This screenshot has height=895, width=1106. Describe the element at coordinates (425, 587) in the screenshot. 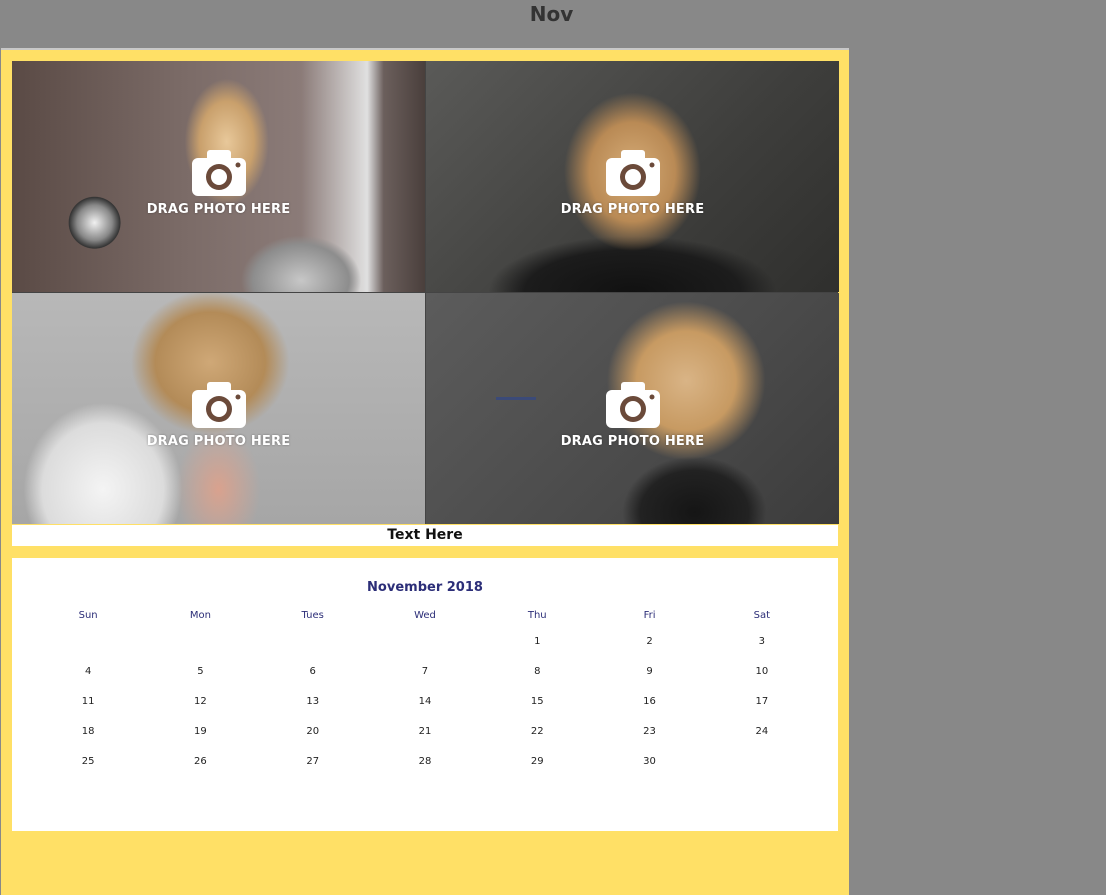

I see `calendar-title: November 2018` at that location.